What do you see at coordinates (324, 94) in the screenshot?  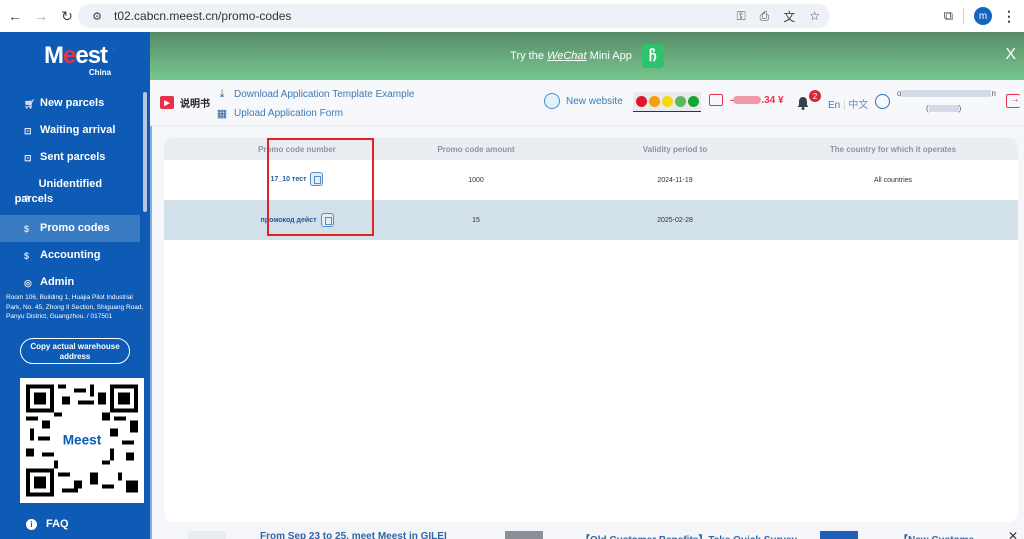 I see `download-template-label: Download Application Template Example` at bounding box center [324, 94].